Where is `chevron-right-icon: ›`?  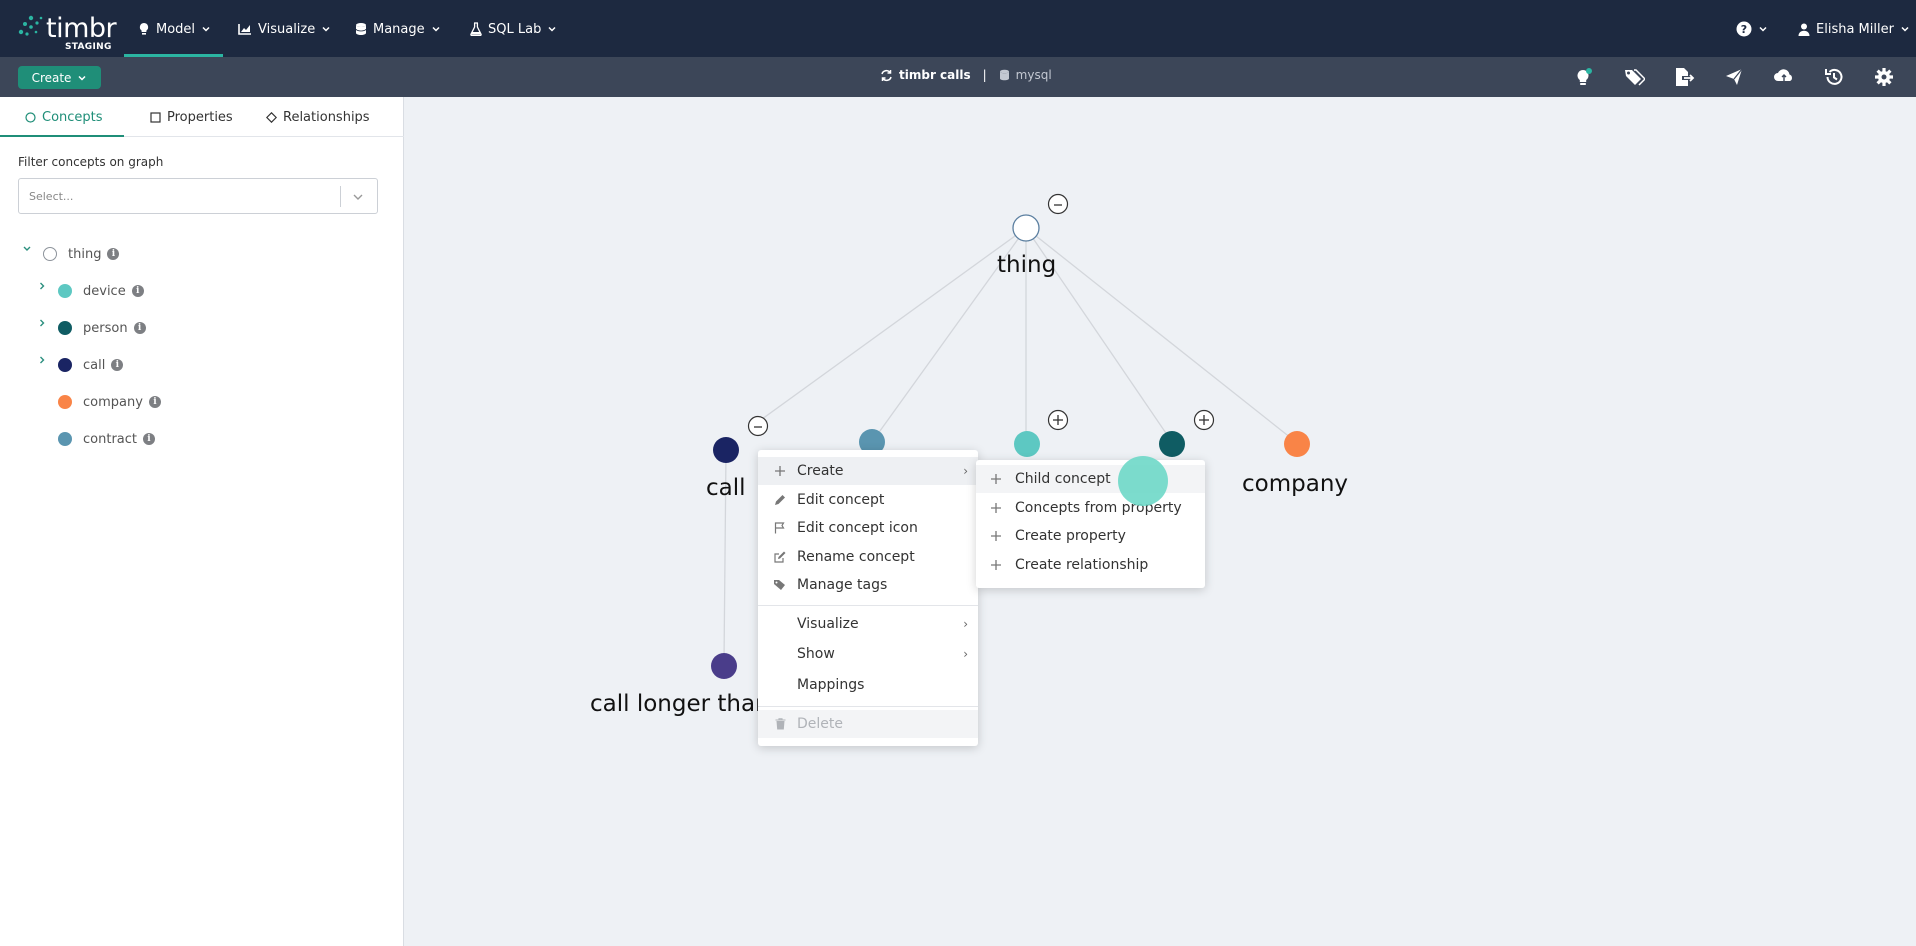 chevron-right-icon: › is located at coordinates (965, 624).